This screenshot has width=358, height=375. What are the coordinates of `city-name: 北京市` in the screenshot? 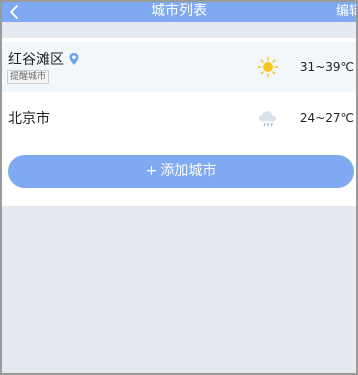 It's located at (29, 119).